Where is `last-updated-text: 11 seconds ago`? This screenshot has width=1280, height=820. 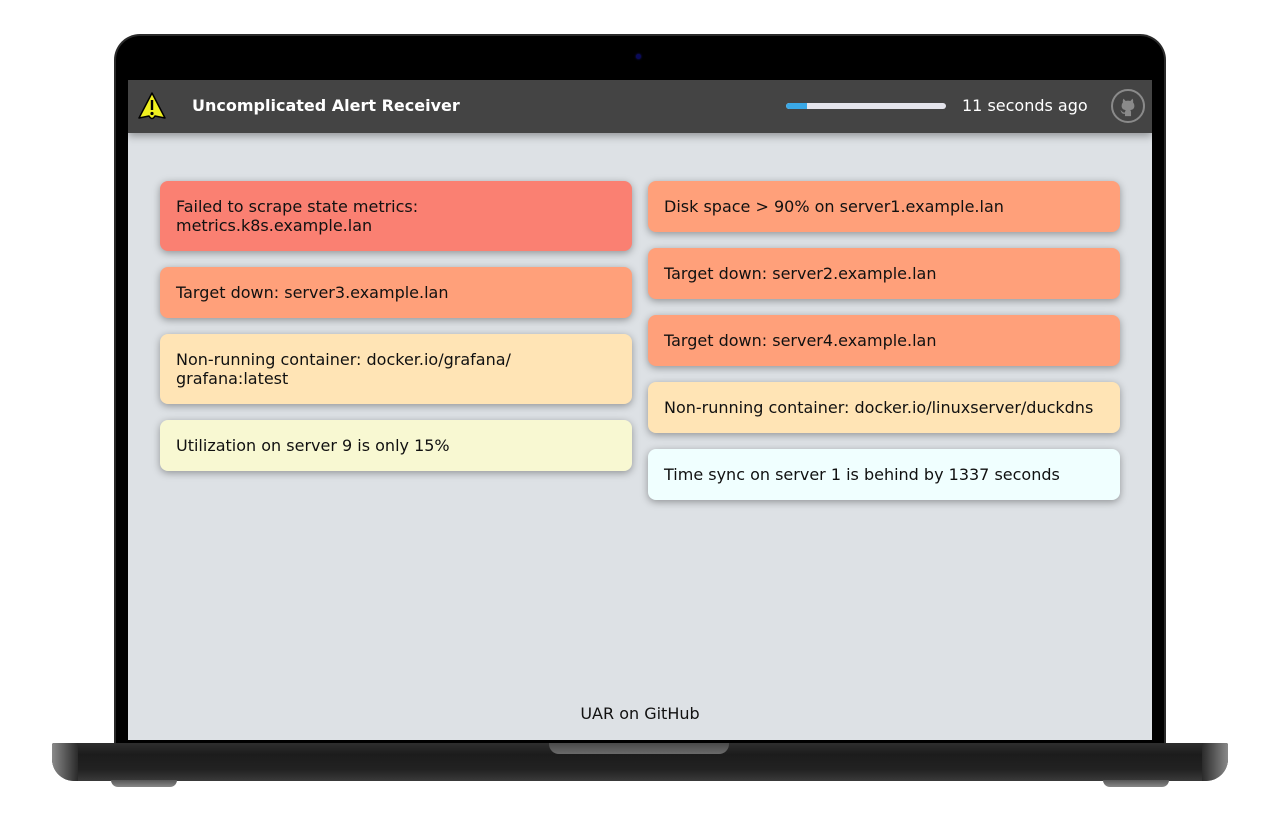 last-updated-text: 11 seconds ago is located at coordinates (1025, 105).